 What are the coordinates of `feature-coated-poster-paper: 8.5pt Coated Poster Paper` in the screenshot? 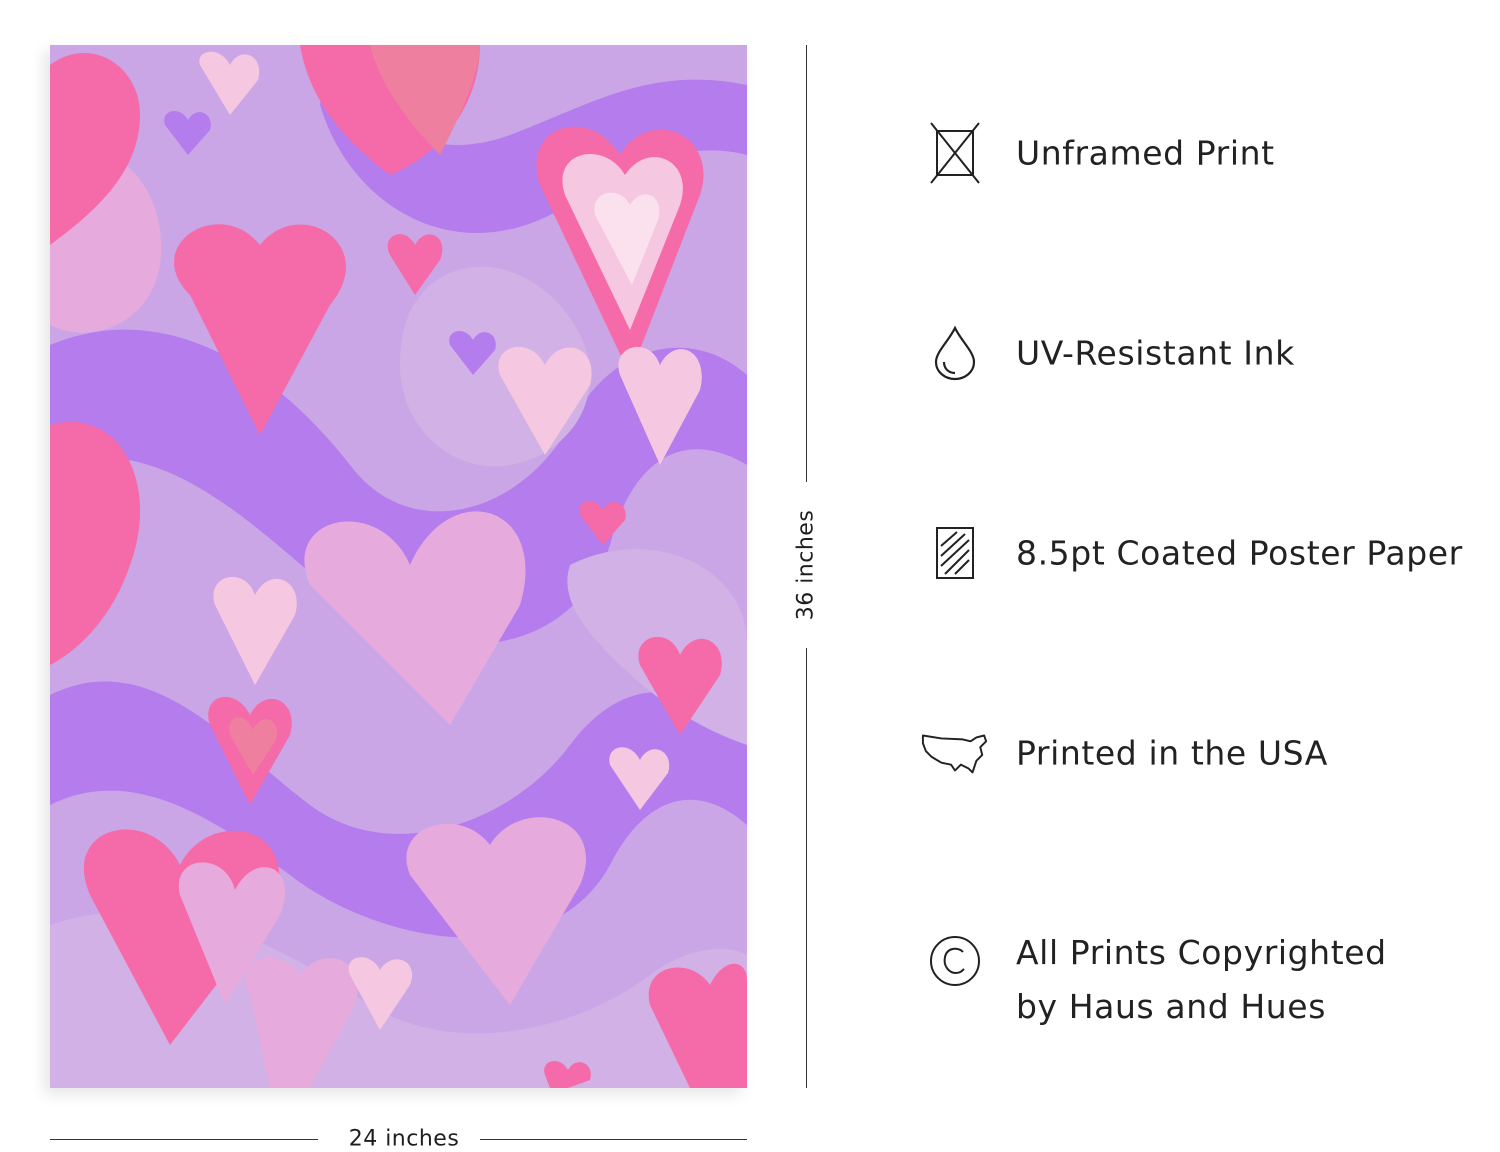 It's located at (1207, 553).